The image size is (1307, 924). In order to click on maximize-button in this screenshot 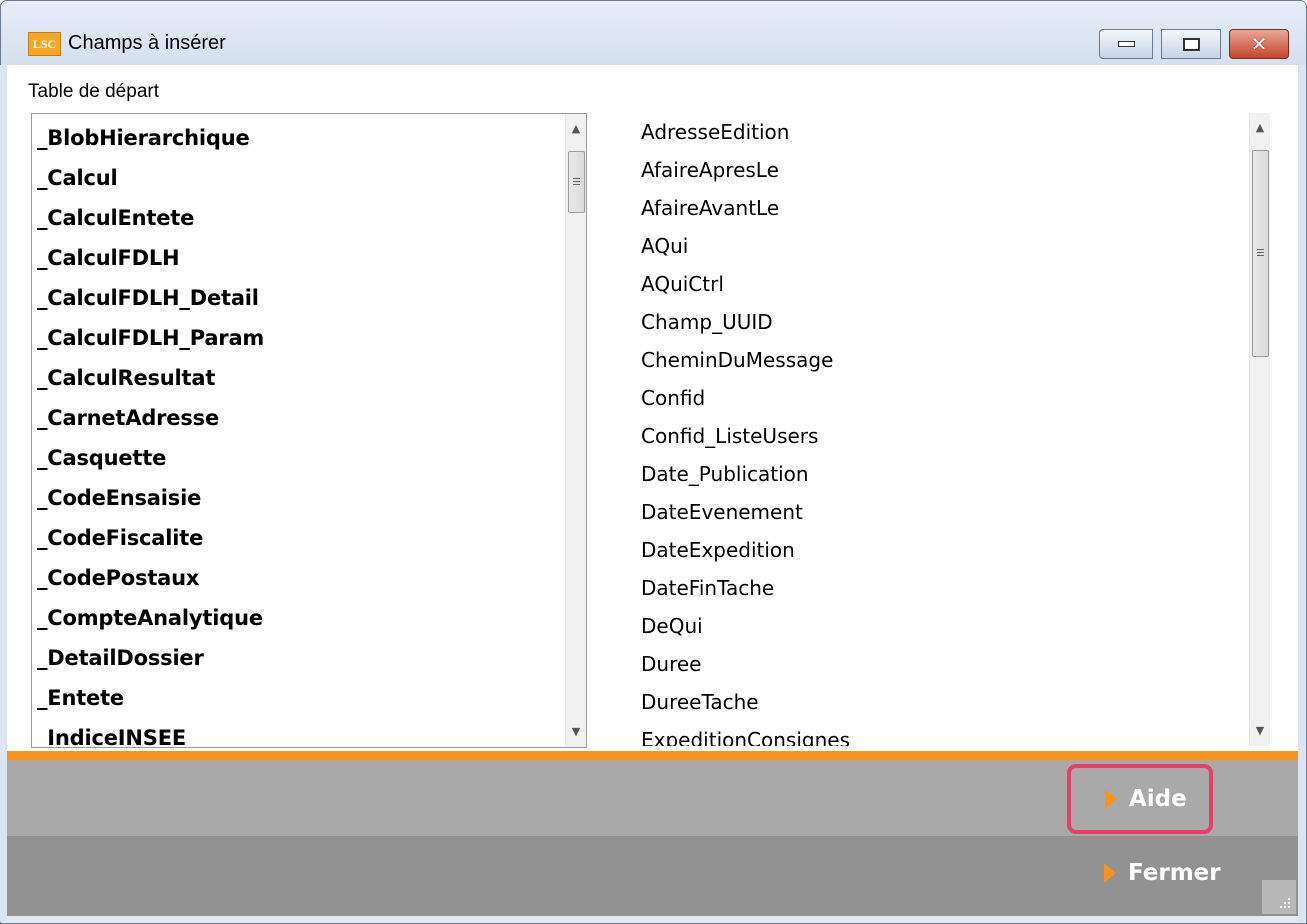, I will do `click(1191, 44)`.